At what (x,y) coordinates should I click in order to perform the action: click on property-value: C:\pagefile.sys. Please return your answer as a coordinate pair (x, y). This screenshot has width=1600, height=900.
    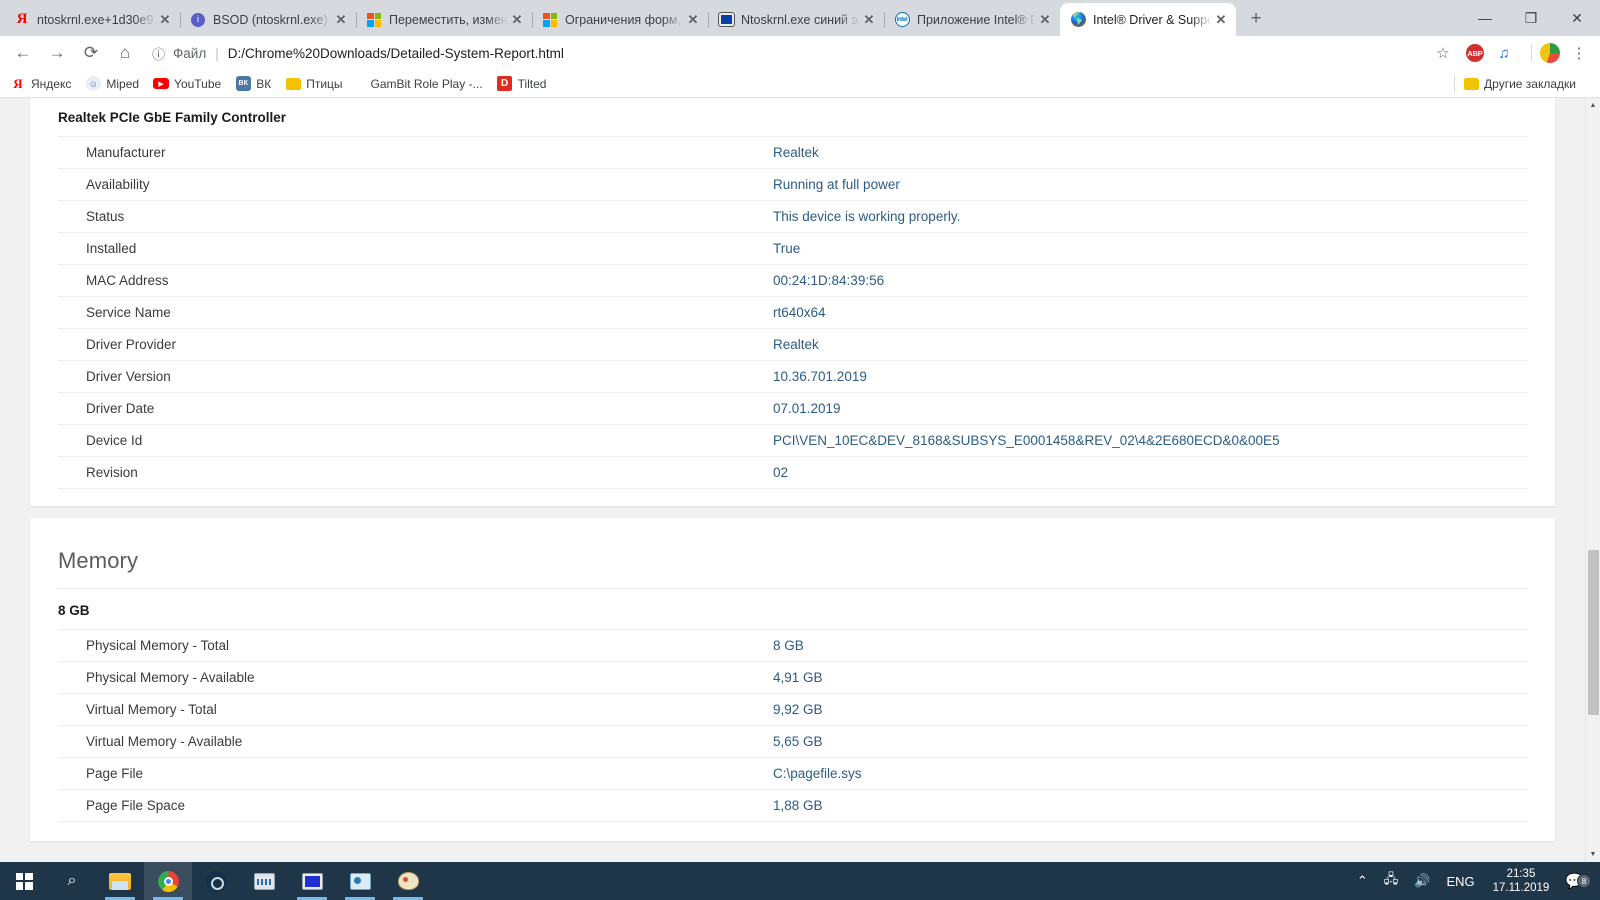
    Looking at the image, I should click on (817, 773).